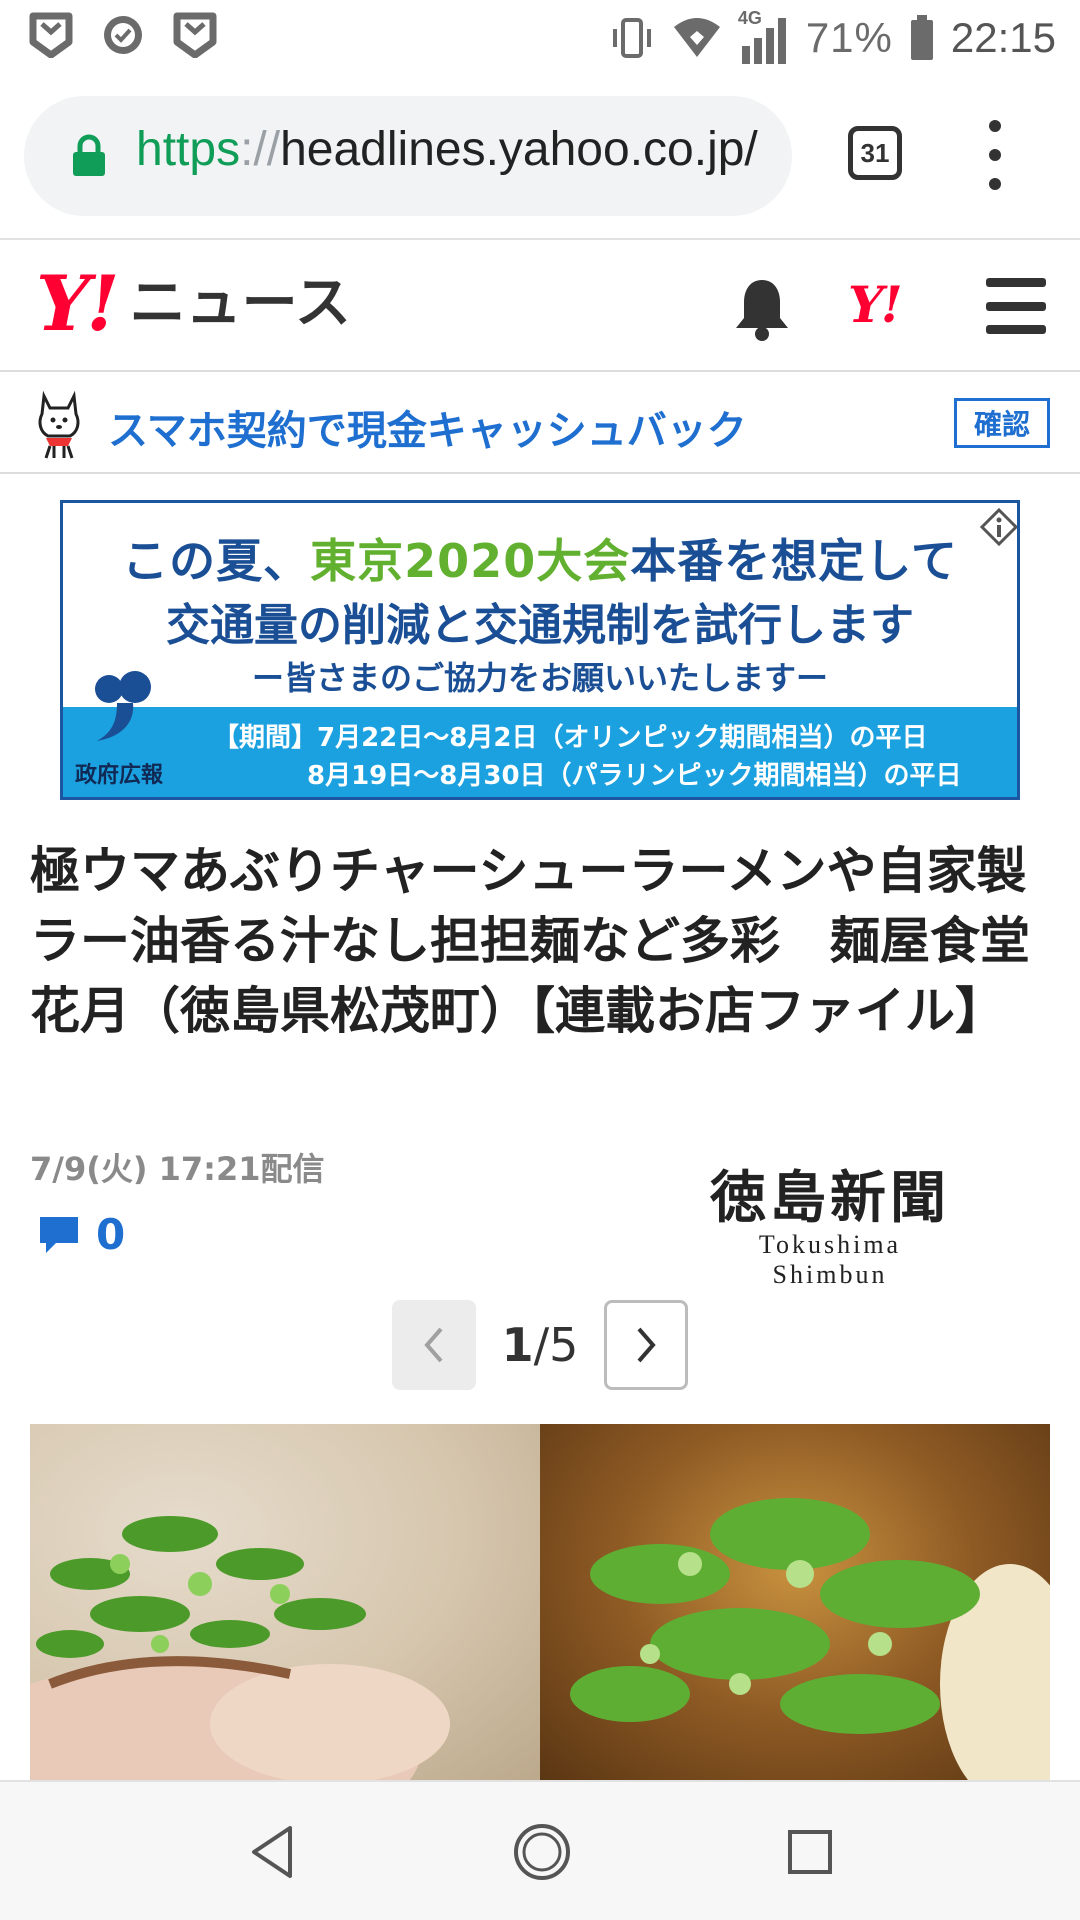 The width and height of the screenshot is (1080, 1920). I want to click on hamburger-menu-icon, so click(1016, 306).